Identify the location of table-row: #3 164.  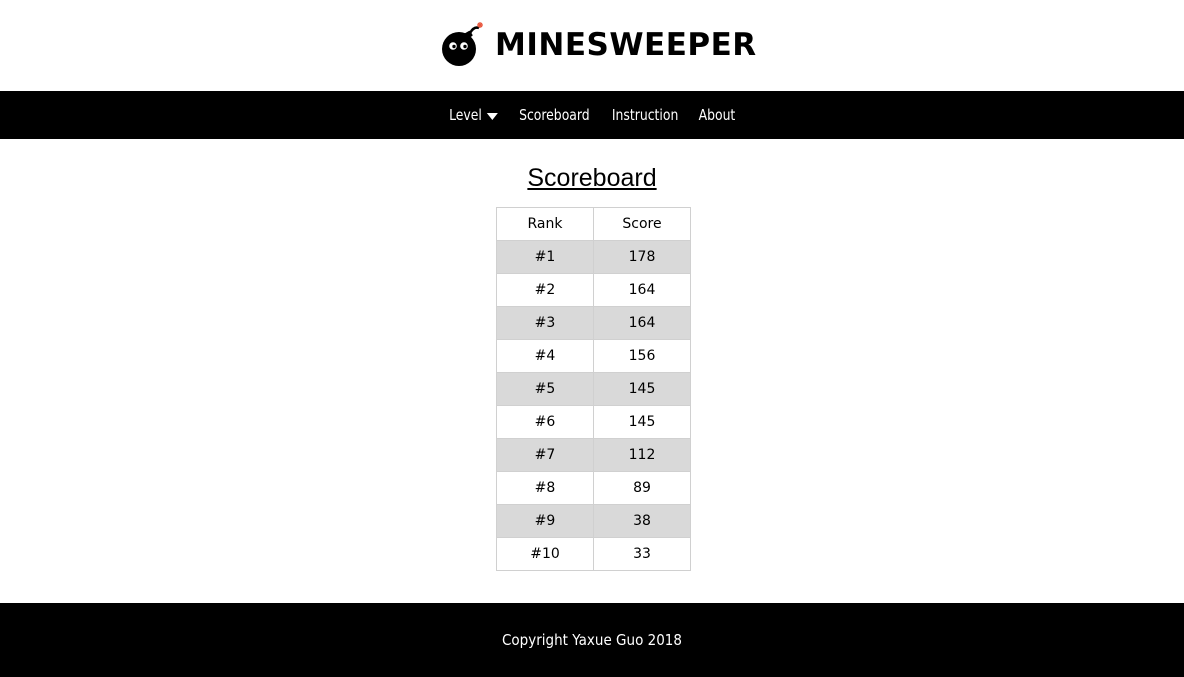
(593, 323).